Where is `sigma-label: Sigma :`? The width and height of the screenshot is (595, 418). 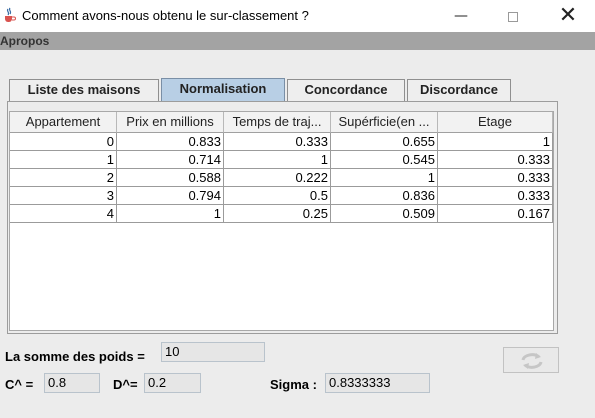
sigma-label: Sigma : is located at coordinates (293, 384).